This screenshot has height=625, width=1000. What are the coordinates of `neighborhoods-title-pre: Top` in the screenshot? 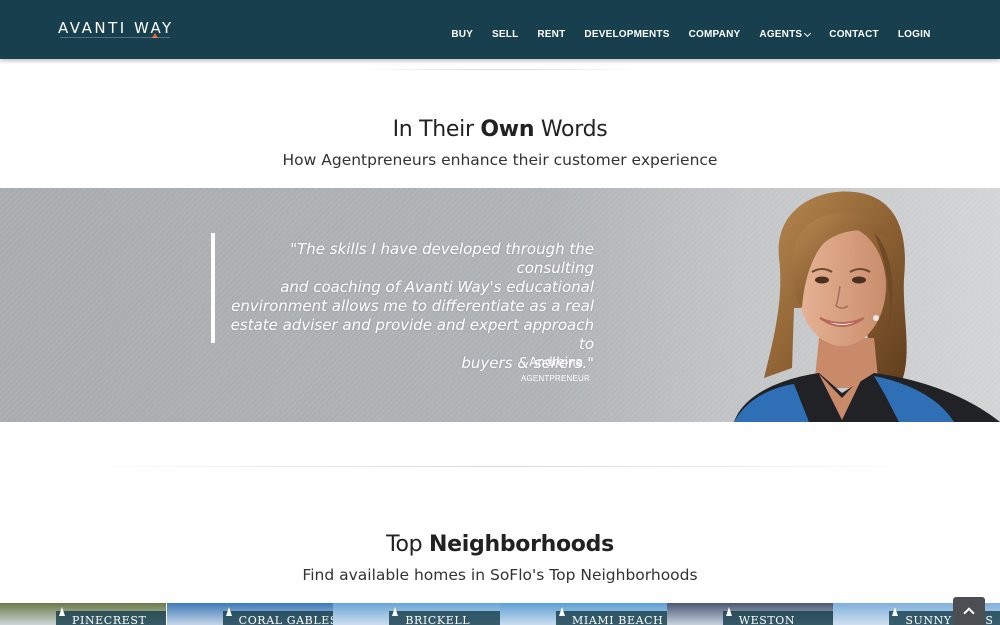 It's located at (408, 544).